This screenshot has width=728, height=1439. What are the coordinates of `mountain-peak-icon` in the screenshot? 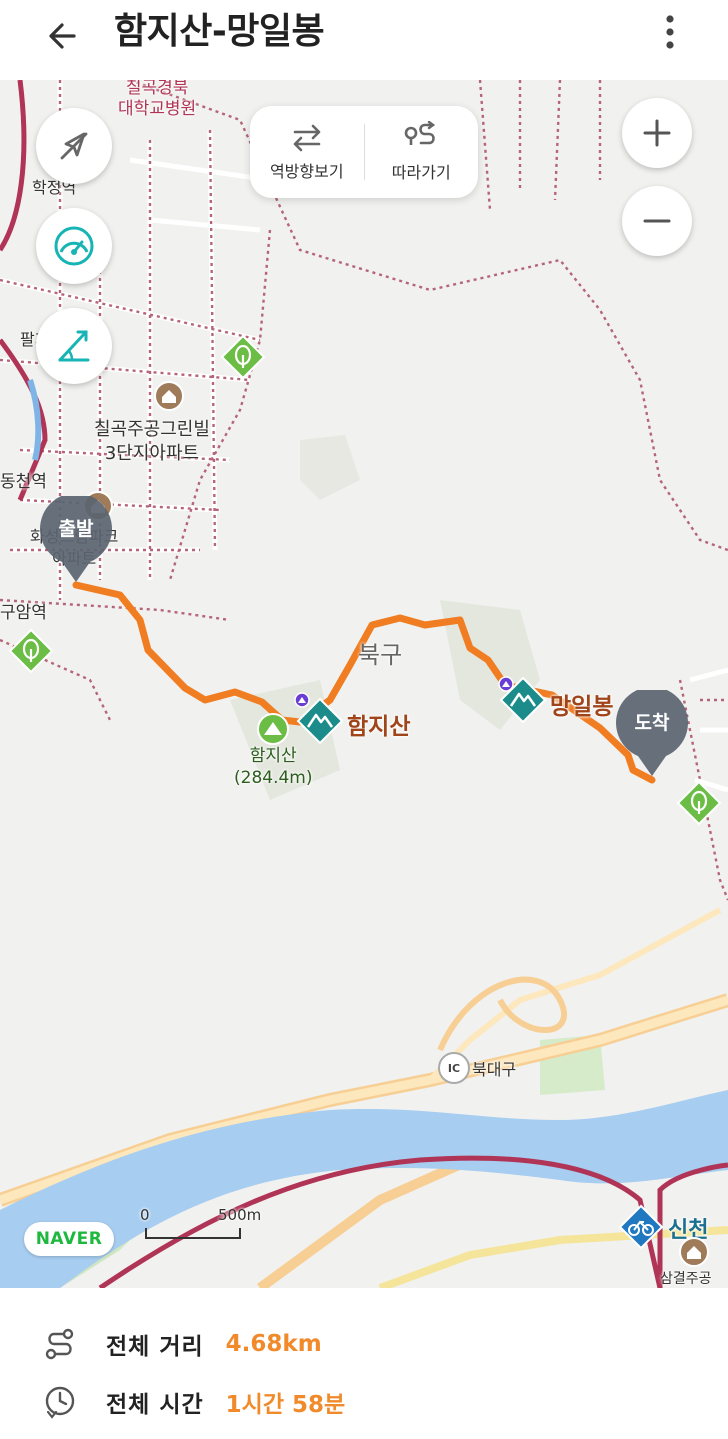 It's located at (273, 729).